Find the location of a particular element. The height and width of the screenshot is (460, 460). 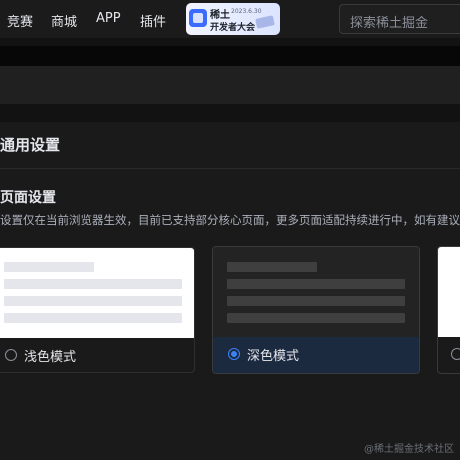

radio-system is located at coordinates (455, 354).